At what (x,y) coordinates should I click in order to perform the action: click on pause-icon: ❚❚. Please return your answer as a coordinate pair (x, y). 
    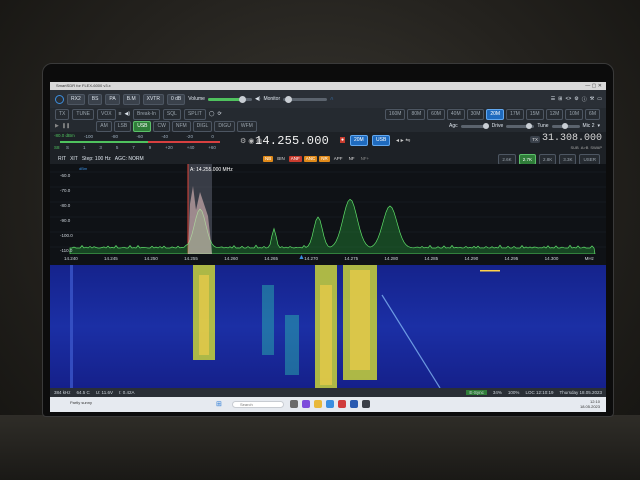
    Looking at the image, I should click on (66, 126).